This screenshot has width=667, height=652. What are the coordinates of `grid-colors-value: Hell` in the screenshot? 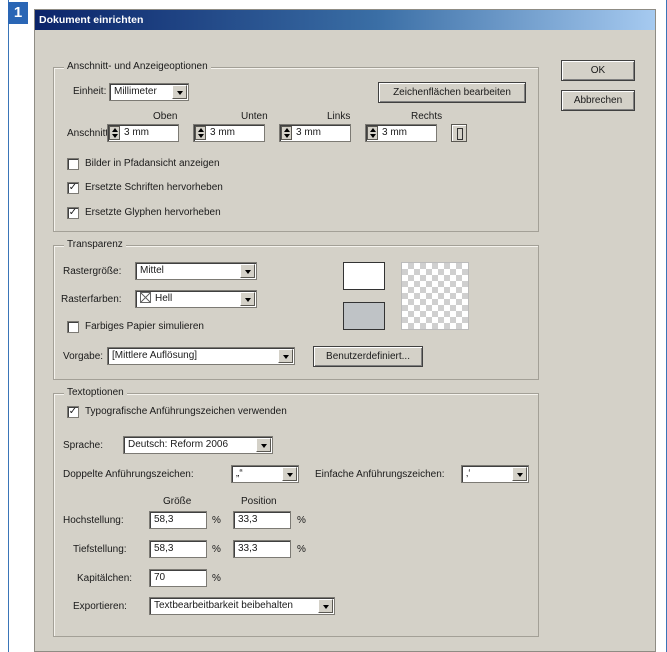 It's located at (164, 298).